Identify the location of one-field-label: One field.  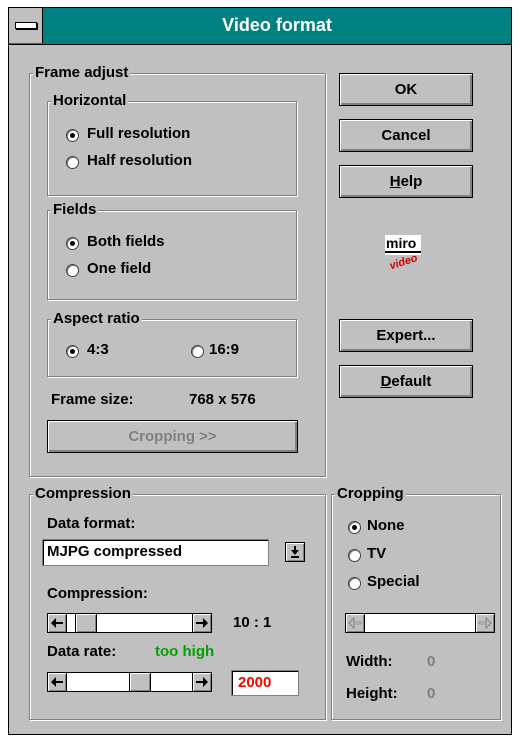
(119, 269).